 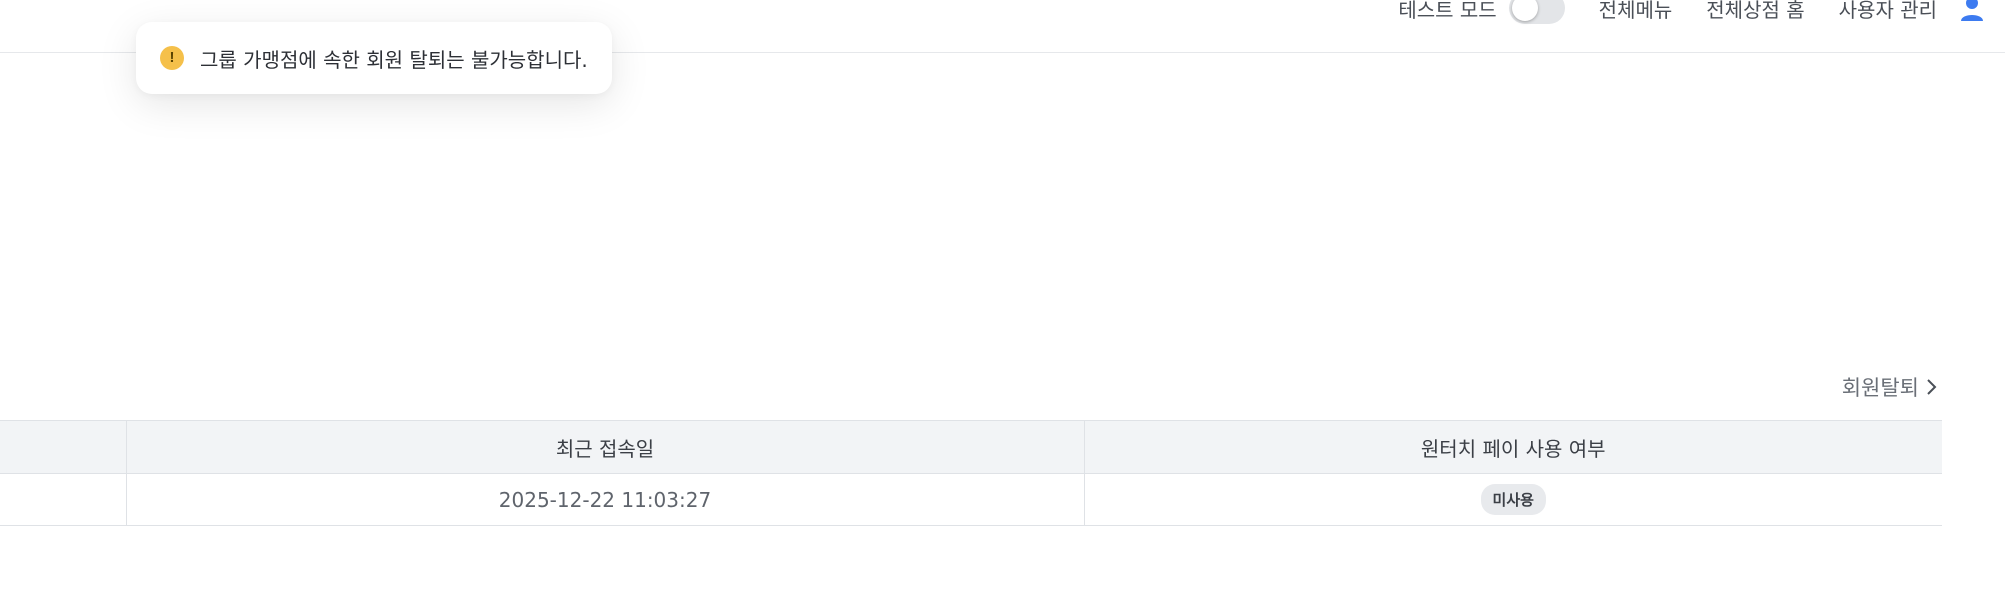 I want to click on test-mode-group: 테스트 모드, so click(x=1481, y=12).